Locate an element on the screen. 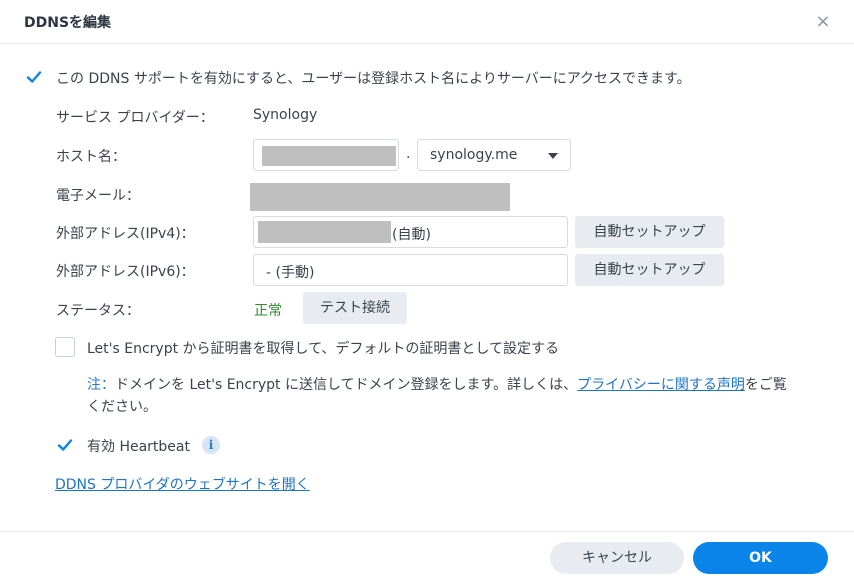 This screenshot has width=854, height=584. ipv4-input: (自動) is located at coordinates (410, 232).